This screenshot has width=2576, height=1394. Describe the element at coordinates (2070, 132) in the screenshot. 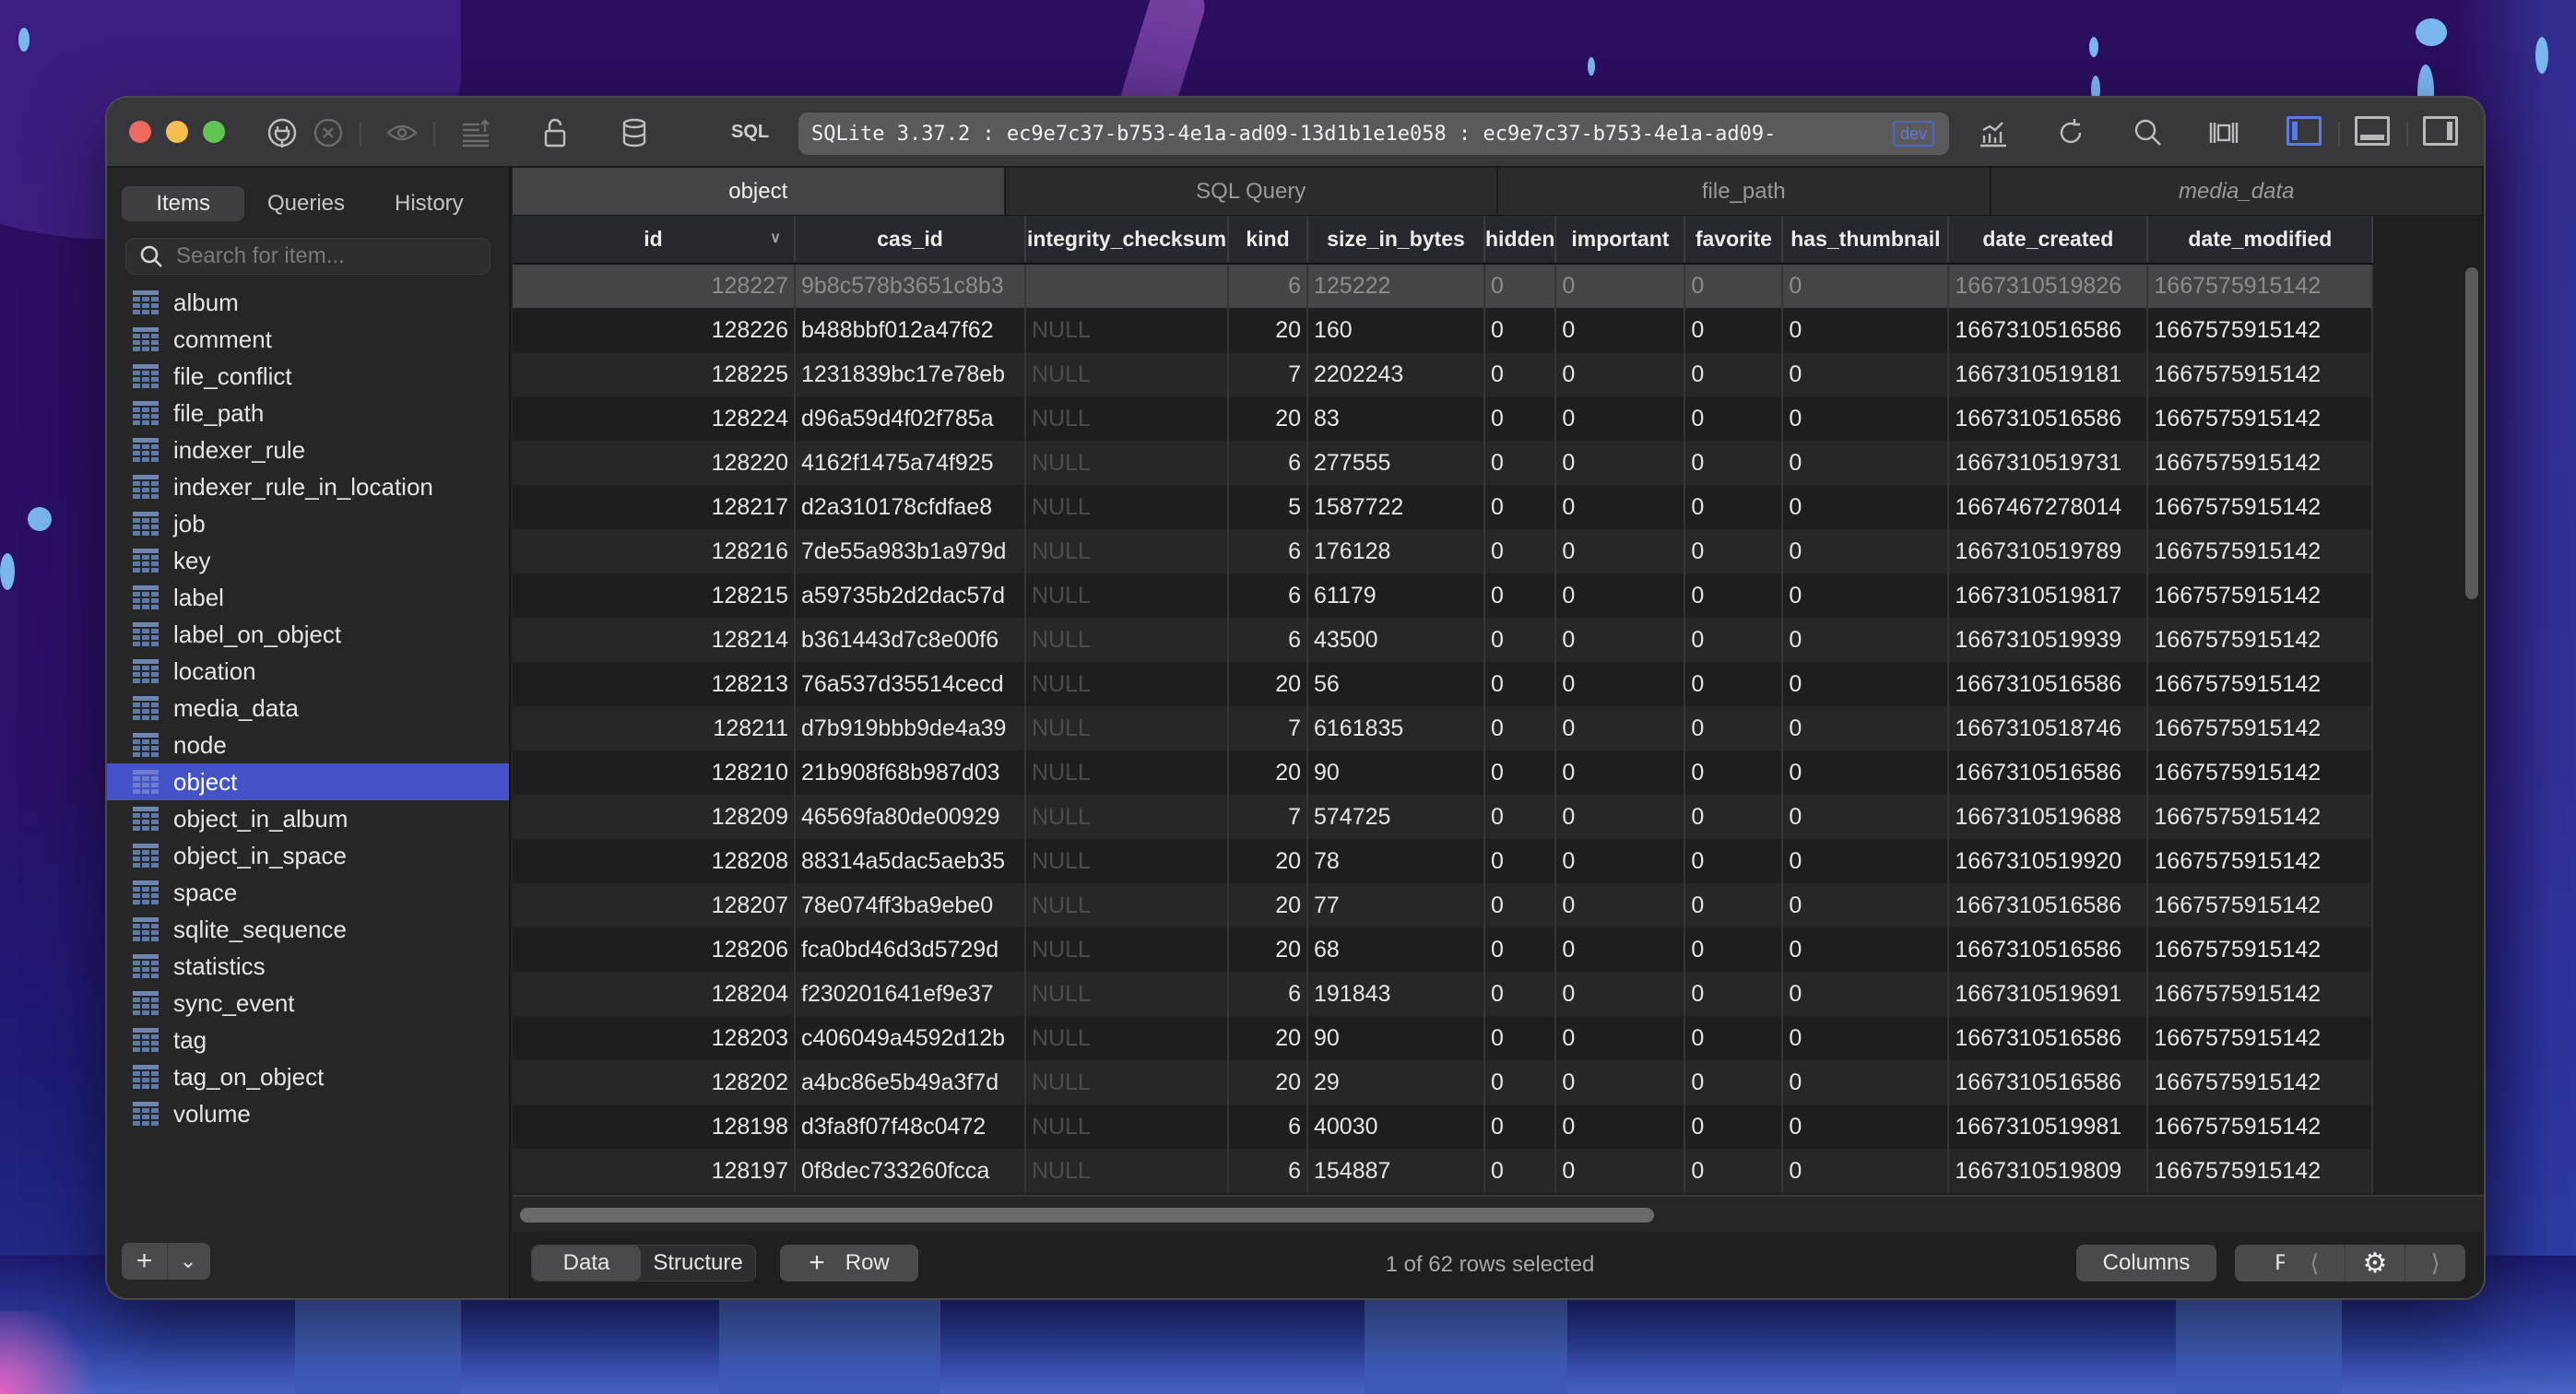

I see `refresh-icon` at that location.